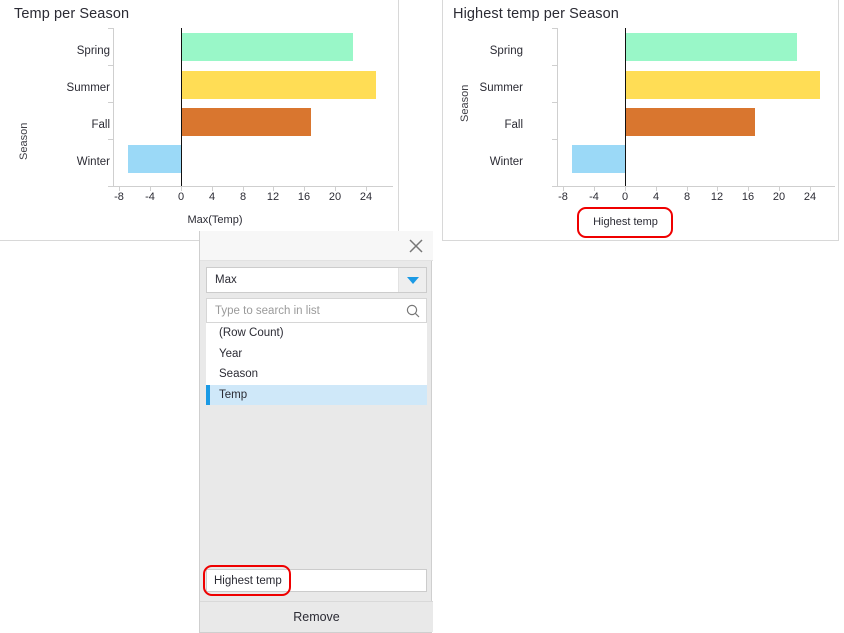  Describe the element at coordinates (316, 580) in the screenshot. I see `display-name-input: Highest temp` at that location.